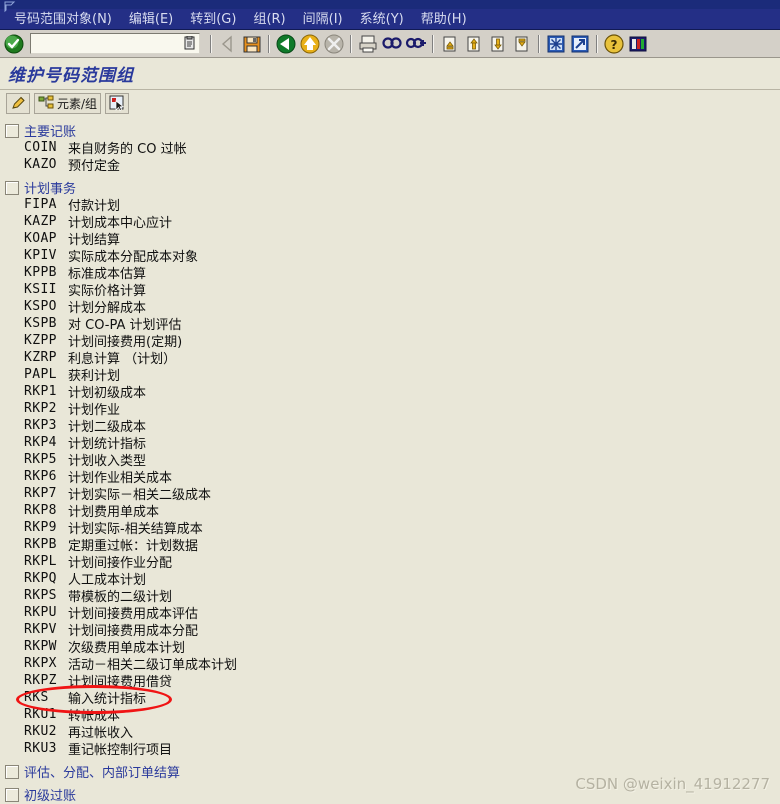 The image size is (780, 804). Describe the element at coordinates (40, 544) in the screenshot. I see `tree-item-code: RKPB` at that location.